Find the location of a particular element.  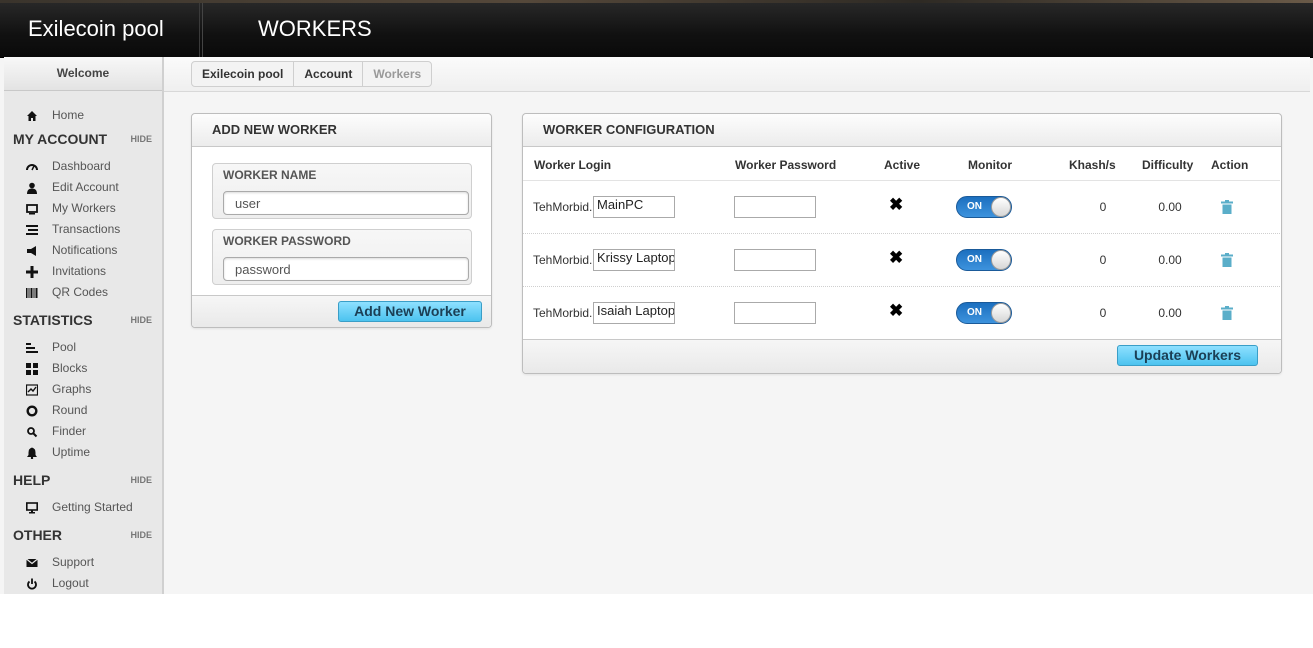

sidebar-item-label: Invitations is located at coordinates (79, 271).